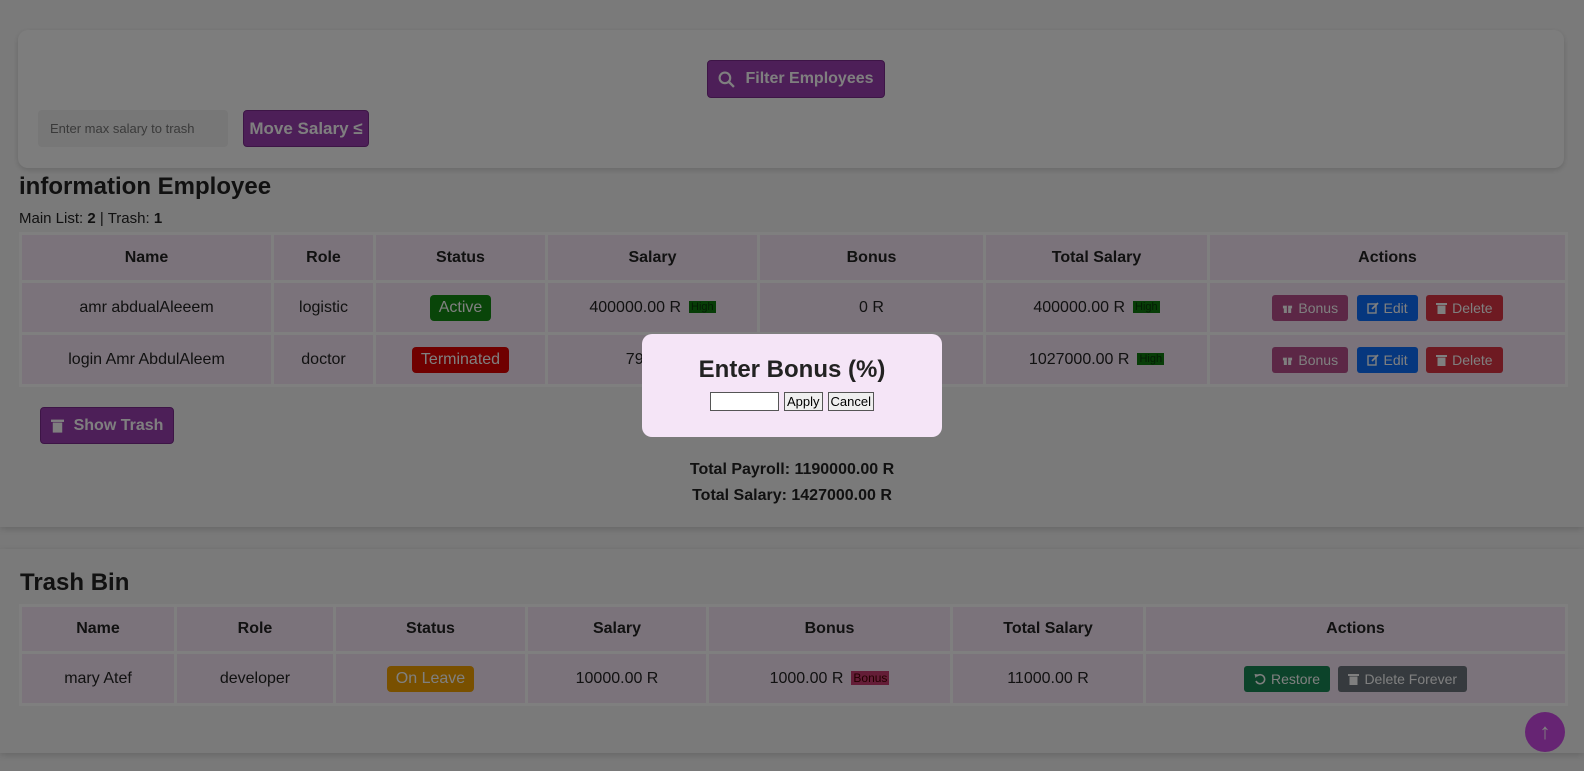 This screenshot has width=1584, height=771. What do you see at coordinates (744, 401) in the screenshot?
I see `bonus-percent-input` at bounding box center [744, 401].